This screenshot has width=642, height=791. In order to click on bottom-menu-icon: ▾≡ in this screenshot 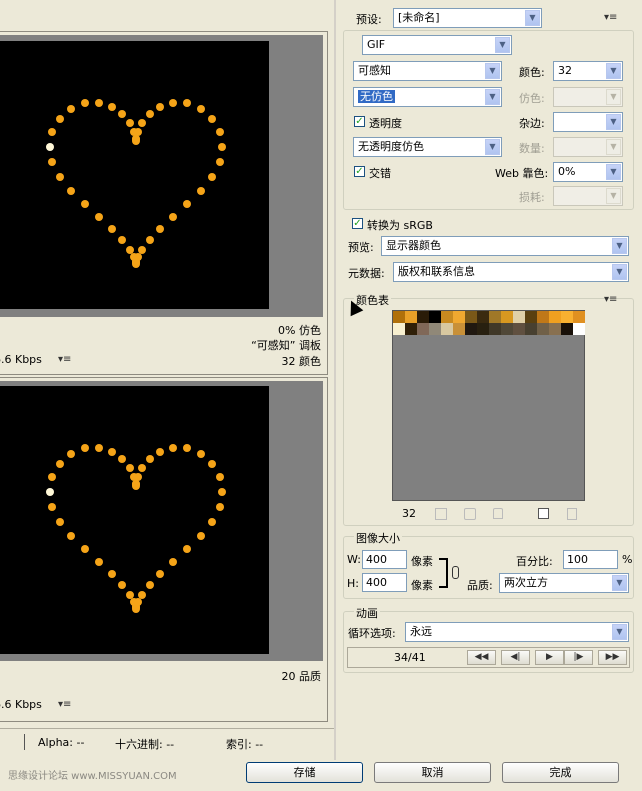, I will do `click(64, 704)`.